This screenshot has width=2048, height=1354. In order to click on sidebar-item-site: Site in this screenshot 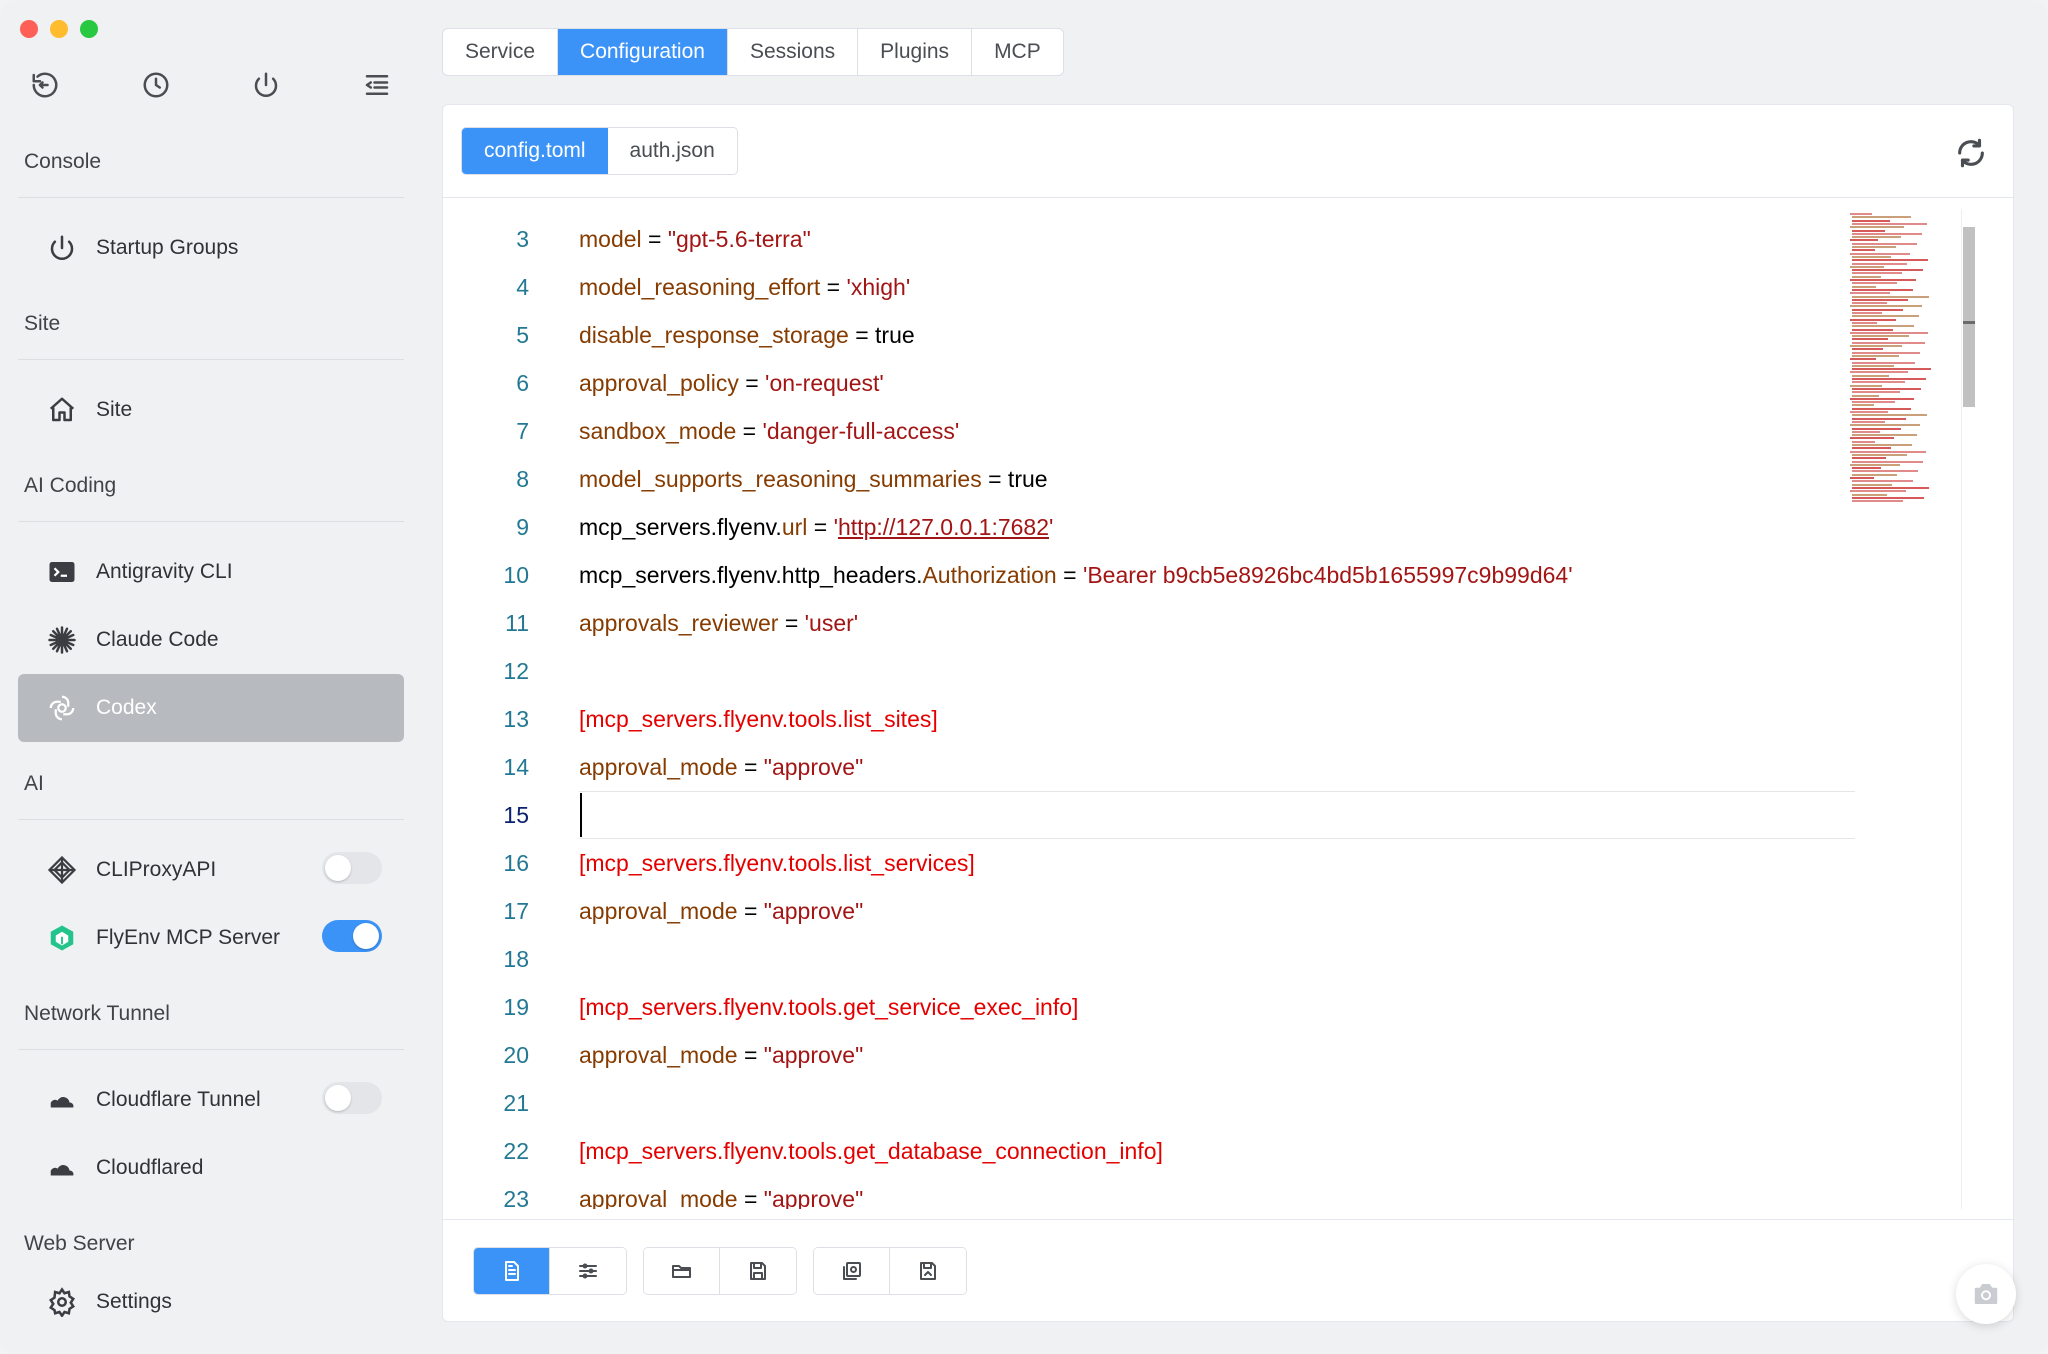, I will do `click(211, 410)`.